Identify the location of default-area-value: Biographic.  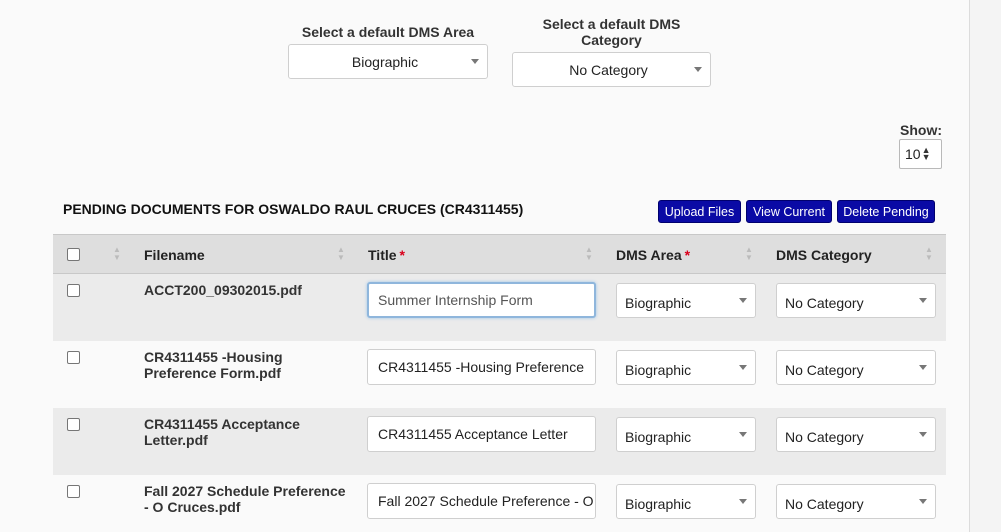
(385, 61).